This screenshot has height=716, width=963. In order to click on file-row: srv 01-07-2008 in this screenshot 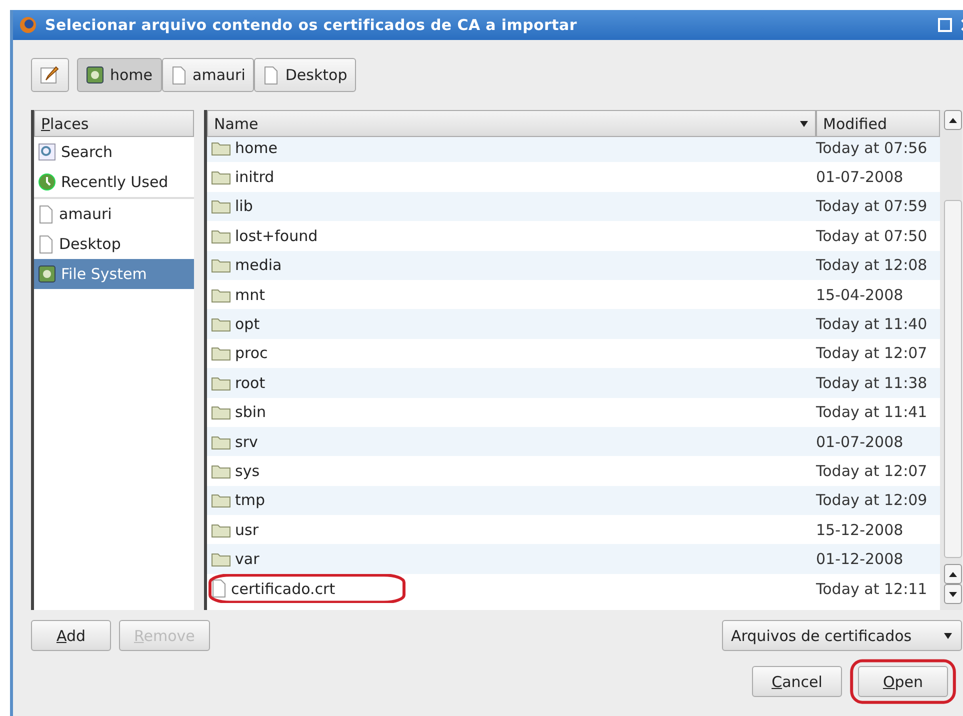, I will do `click(573, 441)`.